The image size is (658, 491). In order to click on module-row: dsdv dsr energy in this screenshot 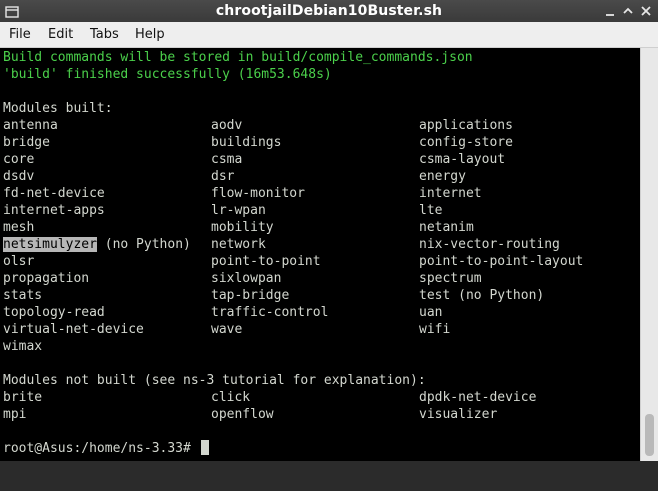, I will do `click(234, 176)`.